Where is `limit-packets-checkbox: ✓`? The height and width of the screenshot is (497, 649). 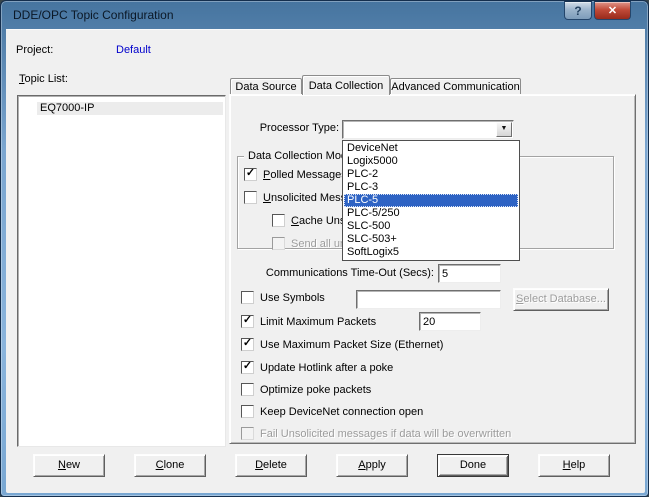
limit-packets-checkbox: ✓ is located at coordinates (247, 321).